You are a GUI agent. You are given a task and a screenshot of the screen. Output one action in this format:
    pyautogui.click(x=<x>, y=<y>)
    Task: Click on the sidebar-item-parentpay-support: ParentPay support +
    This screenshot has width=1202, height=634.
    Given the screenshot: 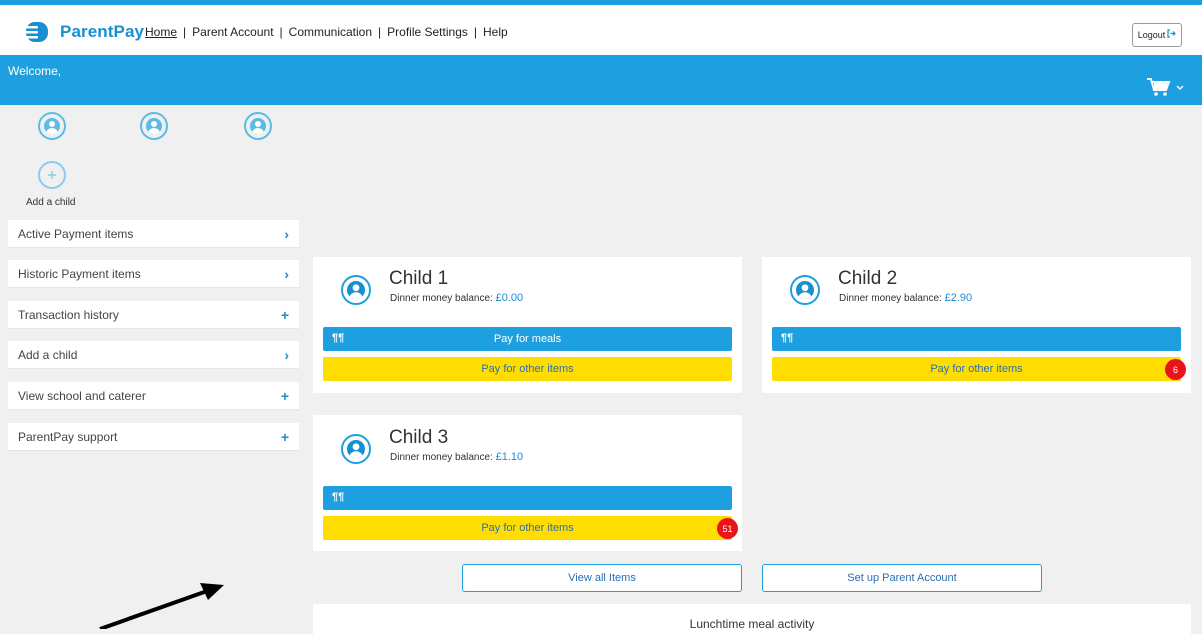 What is the action you would take?
    pyautogui.click(x=153, y=437)
    